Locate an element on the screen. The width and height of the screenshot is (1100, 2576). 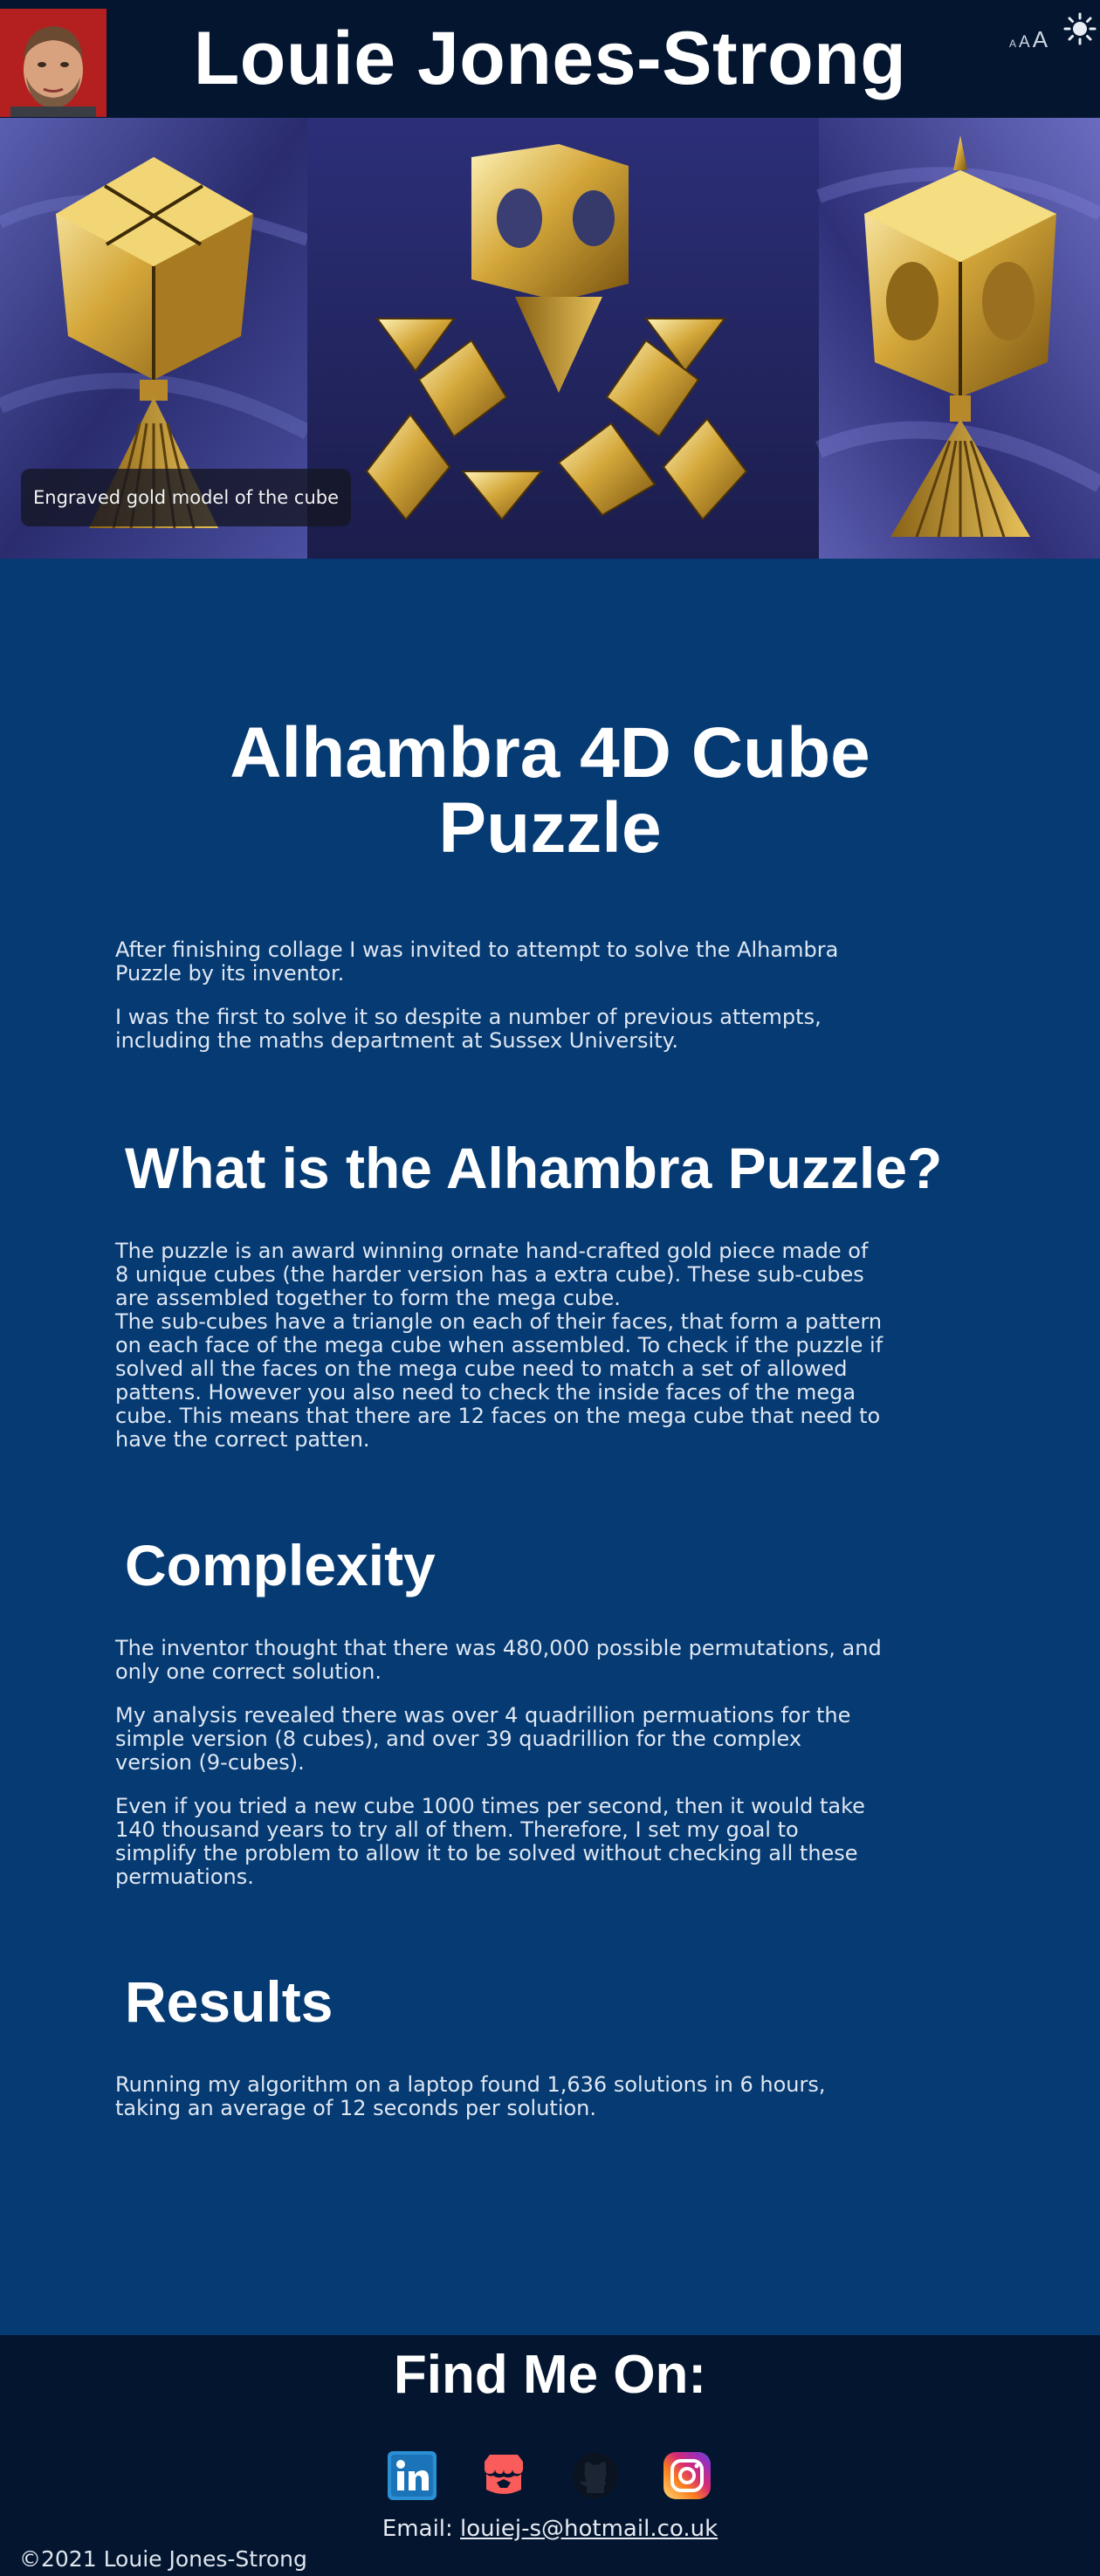
site-title: Louie Jones-Strong is located at coordinates (550, 59).